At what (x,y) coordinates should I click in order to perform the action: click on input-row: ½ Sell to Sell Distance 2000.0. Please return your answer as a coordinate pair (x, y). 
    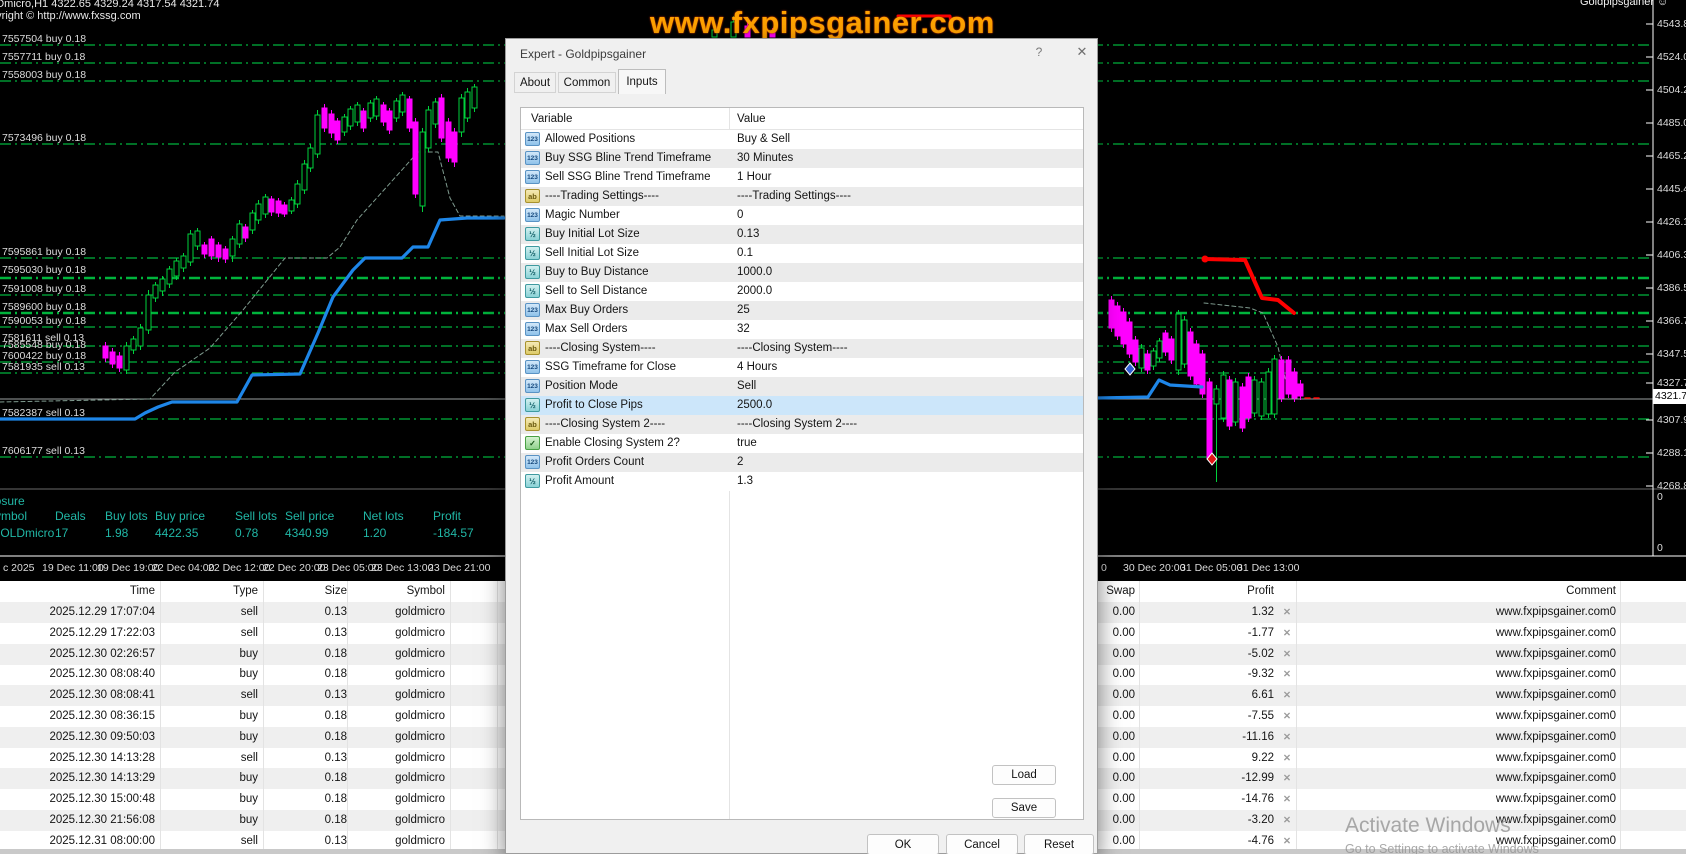
    Looking at the image, I should click on (802, 291).